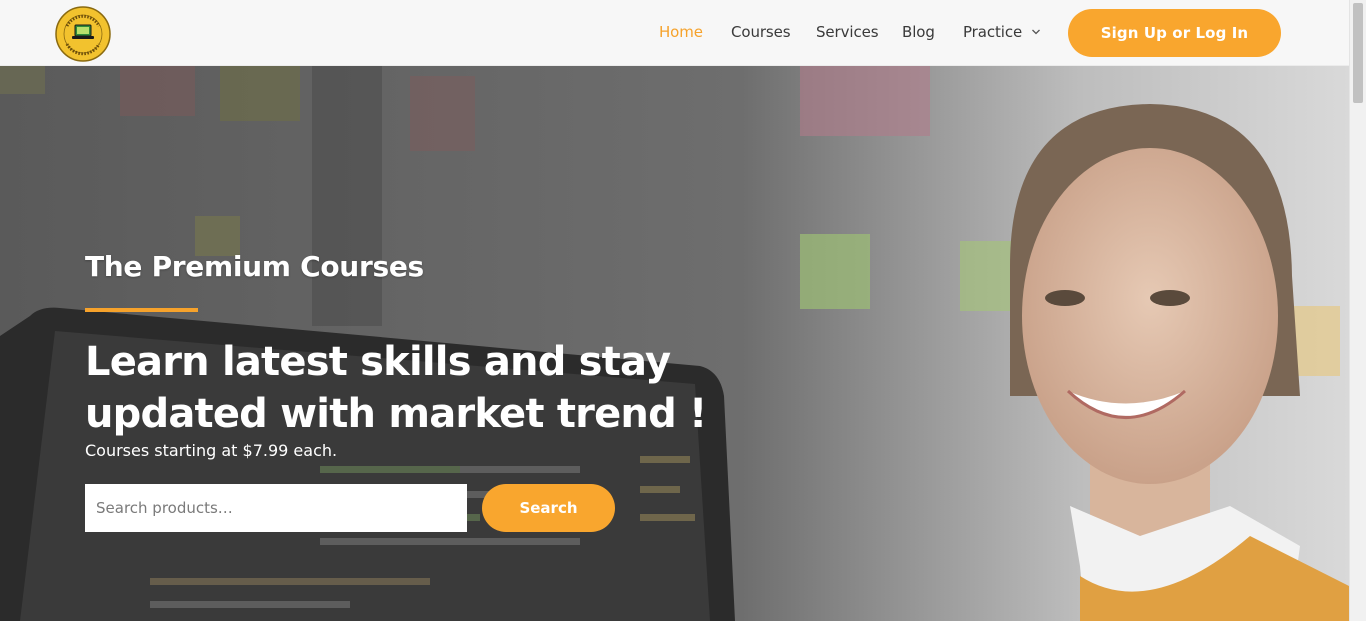  What do you see at coordinates (141, 310) in the screenshot?
I see `hero-divider` at bounding box center [141, 310].